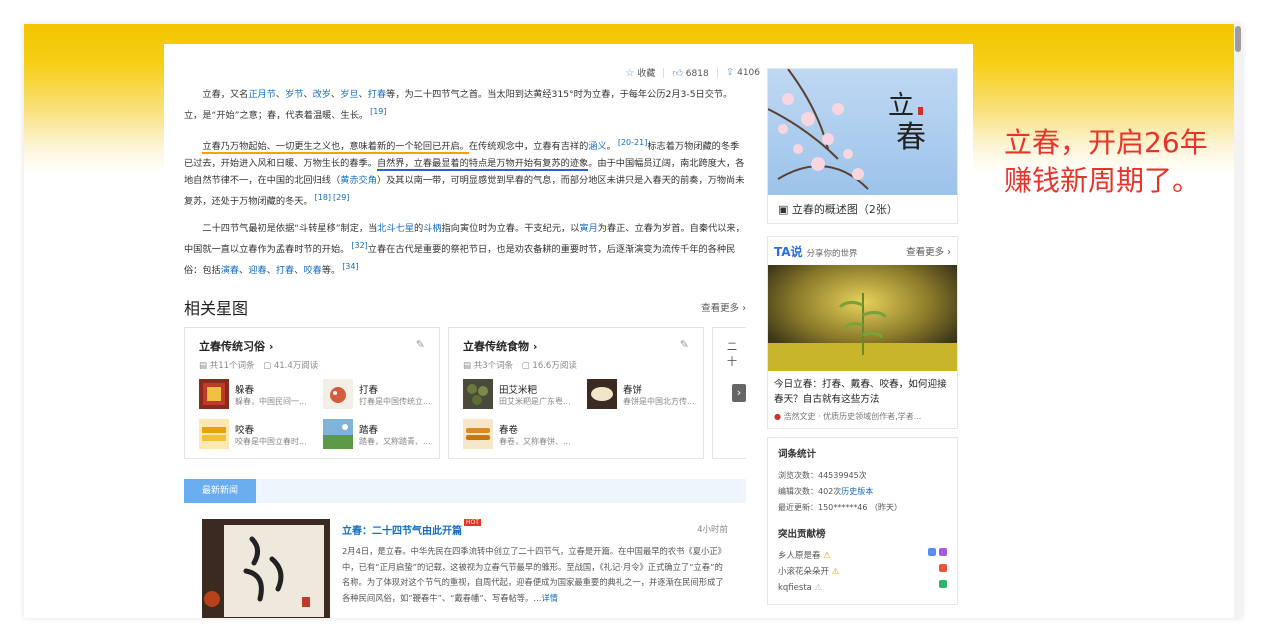 The width and height of the screenshot is (1278, 642). What do you see at coordinates (312, 346) in the screenshot?
I see `card-title: 立春传统习俗 ›` at bounding box center [312, 346].